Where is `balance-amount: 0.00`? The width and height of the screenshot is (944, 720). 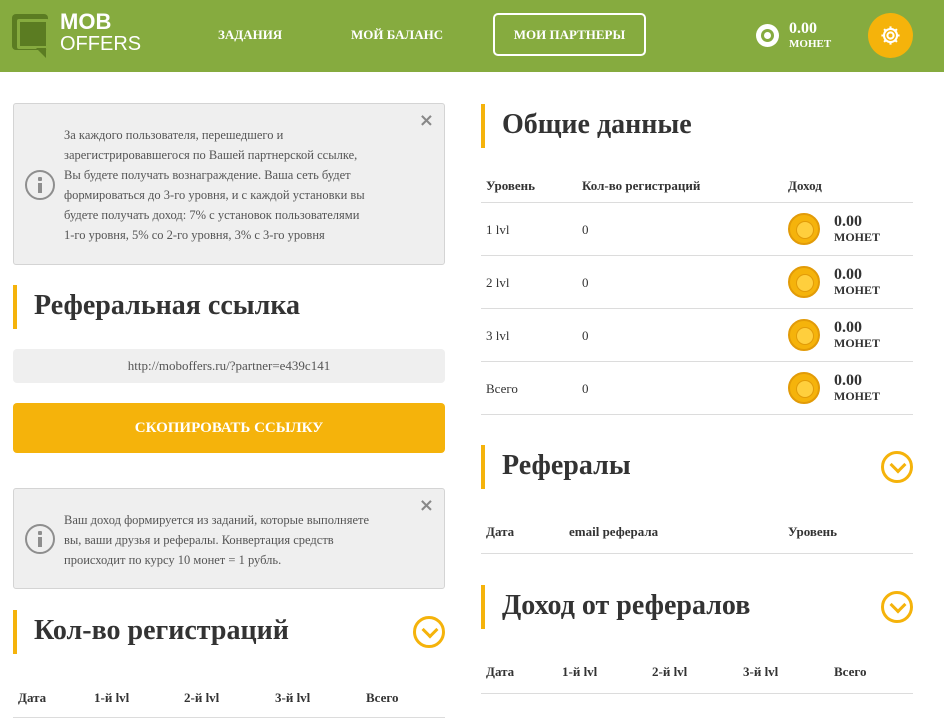 balance-amount: 0.00 is located at coordinates (803, 28).